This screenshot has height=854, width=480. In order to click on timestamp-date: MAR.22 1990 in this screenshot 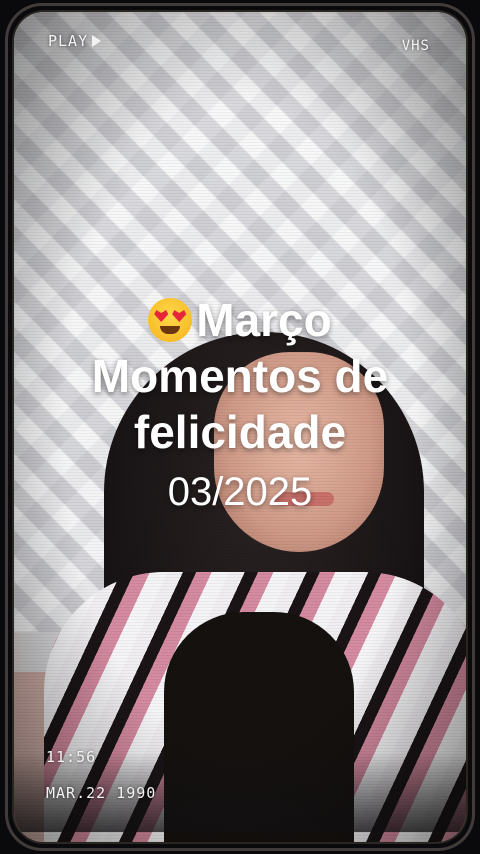, I will do `click(101, 793)`.